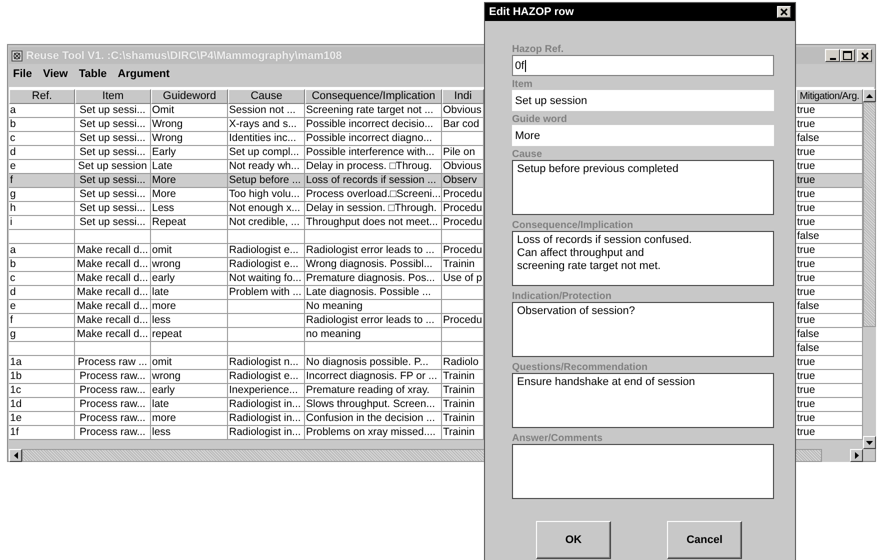 The height and width of the screenshot is (560, 878). What do you see at coordinates (13, 124) in the screenshot?
I see `table-cell: b` at bounding box center [13, 124].